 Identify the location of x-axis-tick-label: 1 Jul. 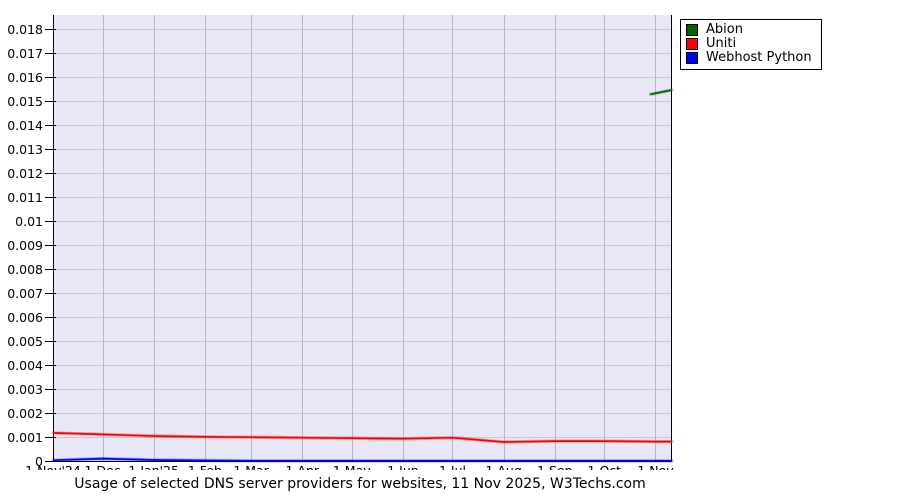
(452, 466).